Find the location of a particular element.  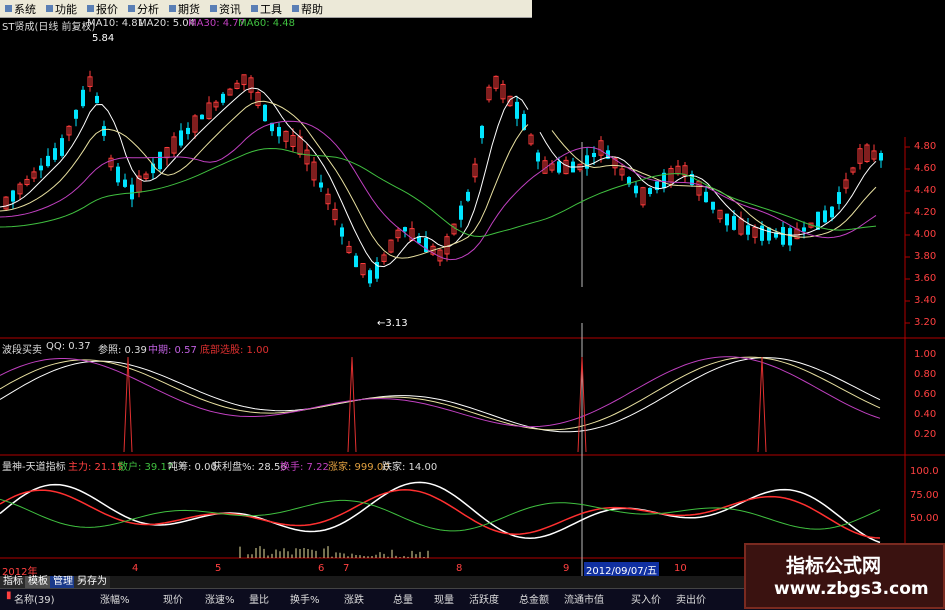

cankao-line is located at coordinates (440, 393).